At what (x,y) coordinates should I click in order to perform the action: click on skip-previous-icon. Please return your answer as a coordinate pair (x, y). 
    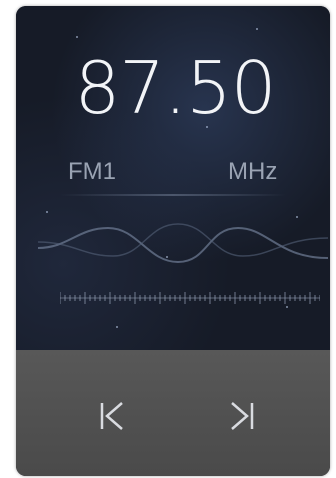
    Looking at the image, I should click on (111, 416).